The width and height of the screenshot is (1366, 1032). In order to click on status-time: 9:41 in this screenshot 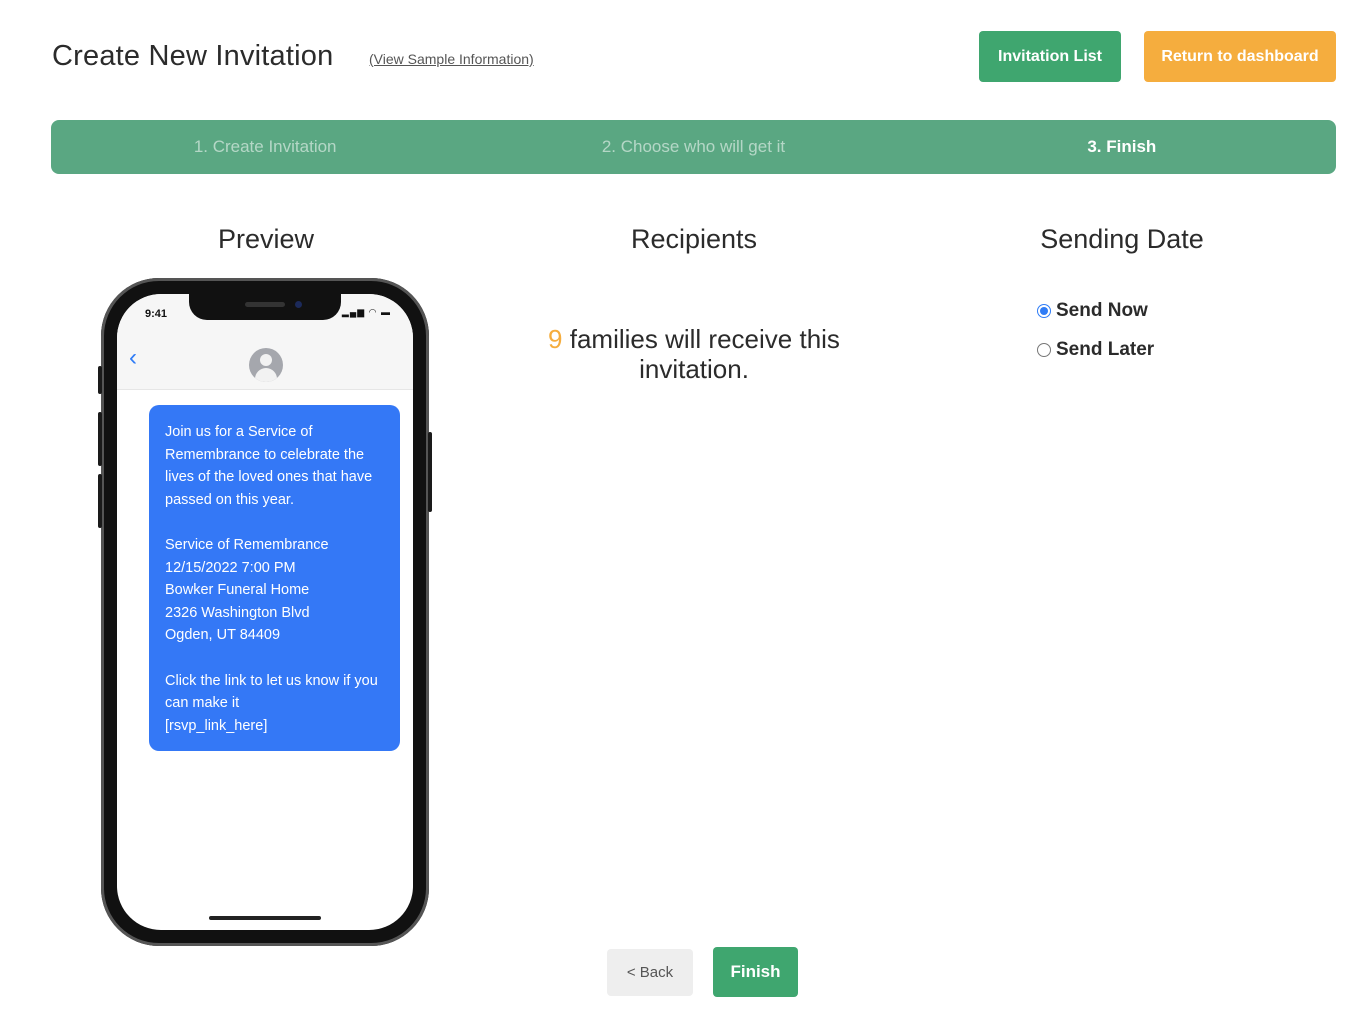, I will do `click(156, 314)`.